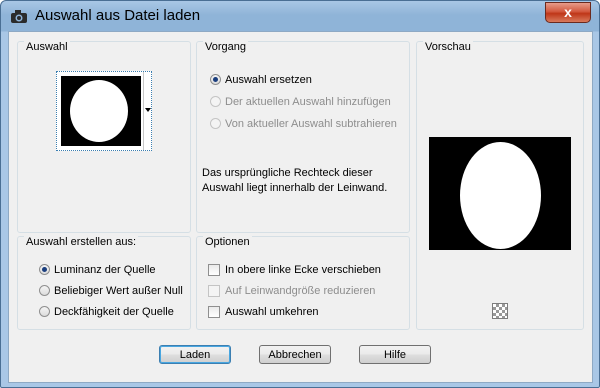 The height and width of the screenshot is (388, 600). I want to click on selection-thumbnail-picker, so click(104, 111).